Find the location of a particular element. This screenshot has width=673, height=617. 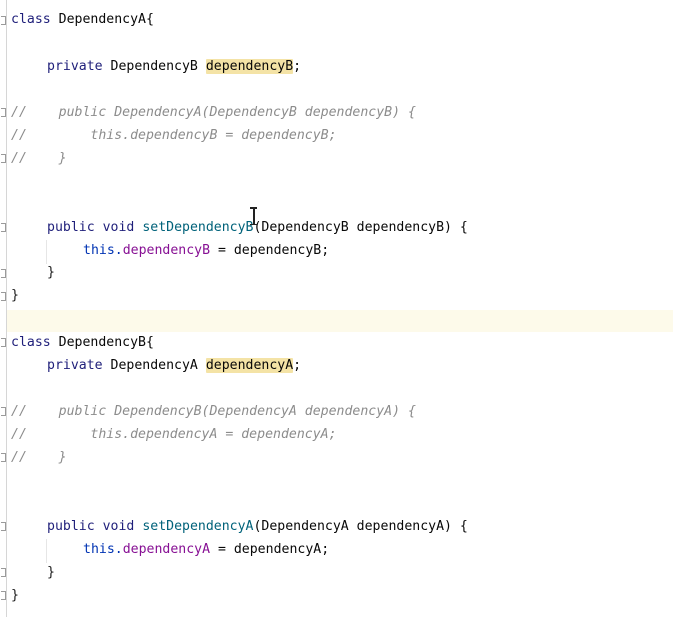

comment-line: // this.dependencyB = dependencyB; is located at coordinates (174, 136).